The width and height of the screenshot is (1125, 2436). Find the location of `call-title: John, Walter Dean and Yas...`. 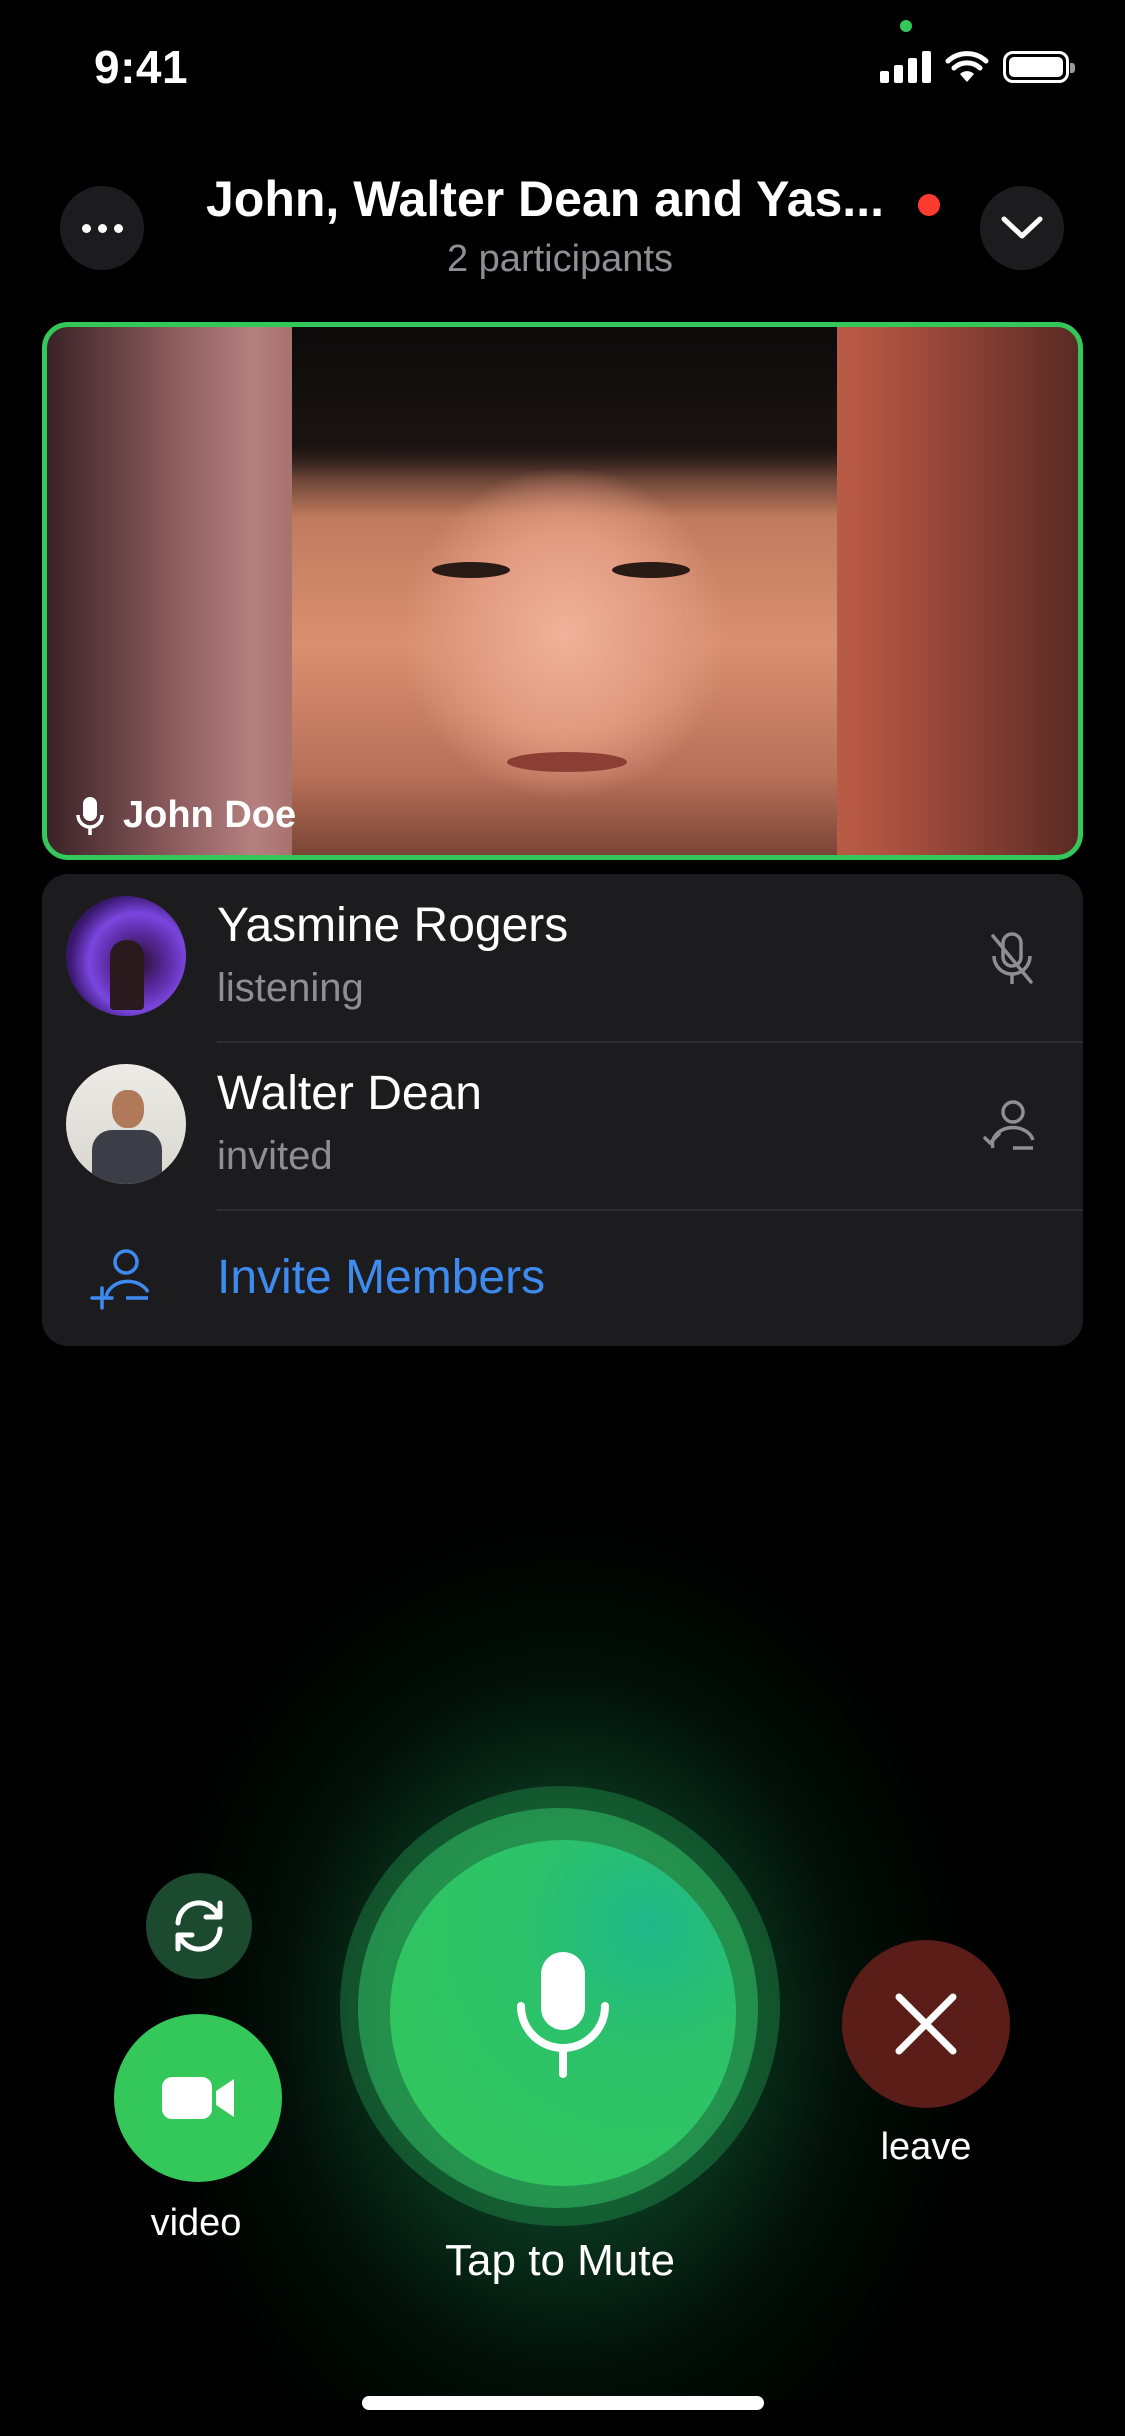

call-title: John, Walter Dean and Yas... is located at coordinates (545, 199).